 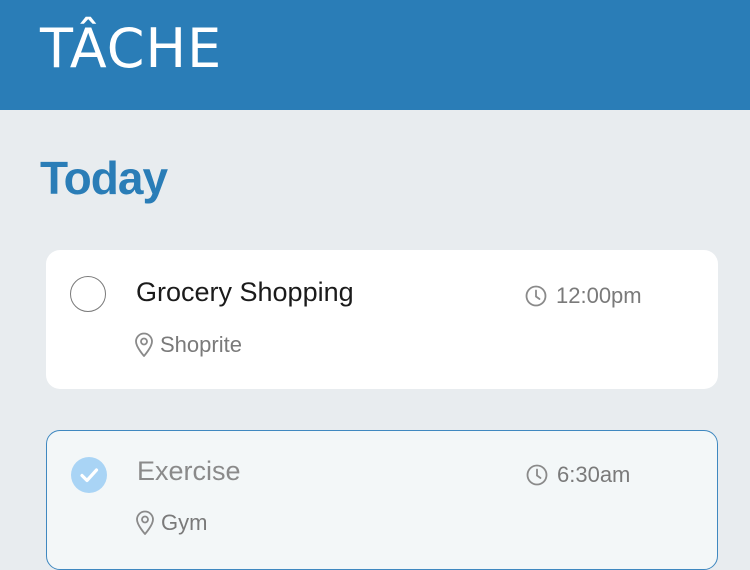 What do you see at coordinates (201, 344) in the screenshot?
I see `task-location-text: Shoprite` at bounding box center [201, 344].